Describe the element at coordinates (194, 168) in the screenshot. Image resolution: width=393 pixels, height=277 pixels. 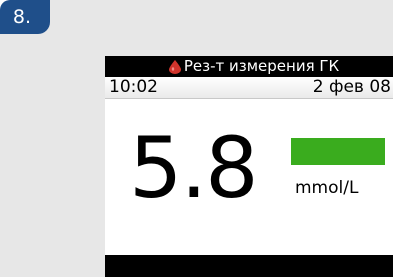
I see `glucose-reading: 5.8` at that location.